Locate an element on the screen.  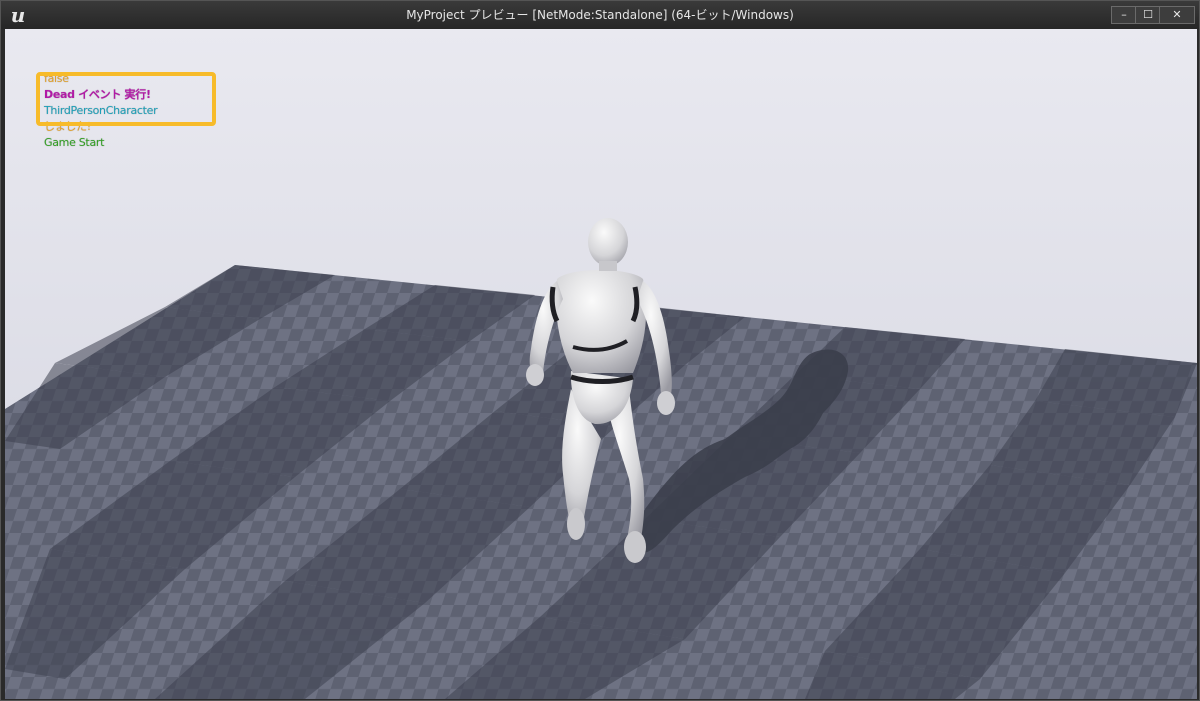
highlight-annotation-box is located at coordinates (126, 99).